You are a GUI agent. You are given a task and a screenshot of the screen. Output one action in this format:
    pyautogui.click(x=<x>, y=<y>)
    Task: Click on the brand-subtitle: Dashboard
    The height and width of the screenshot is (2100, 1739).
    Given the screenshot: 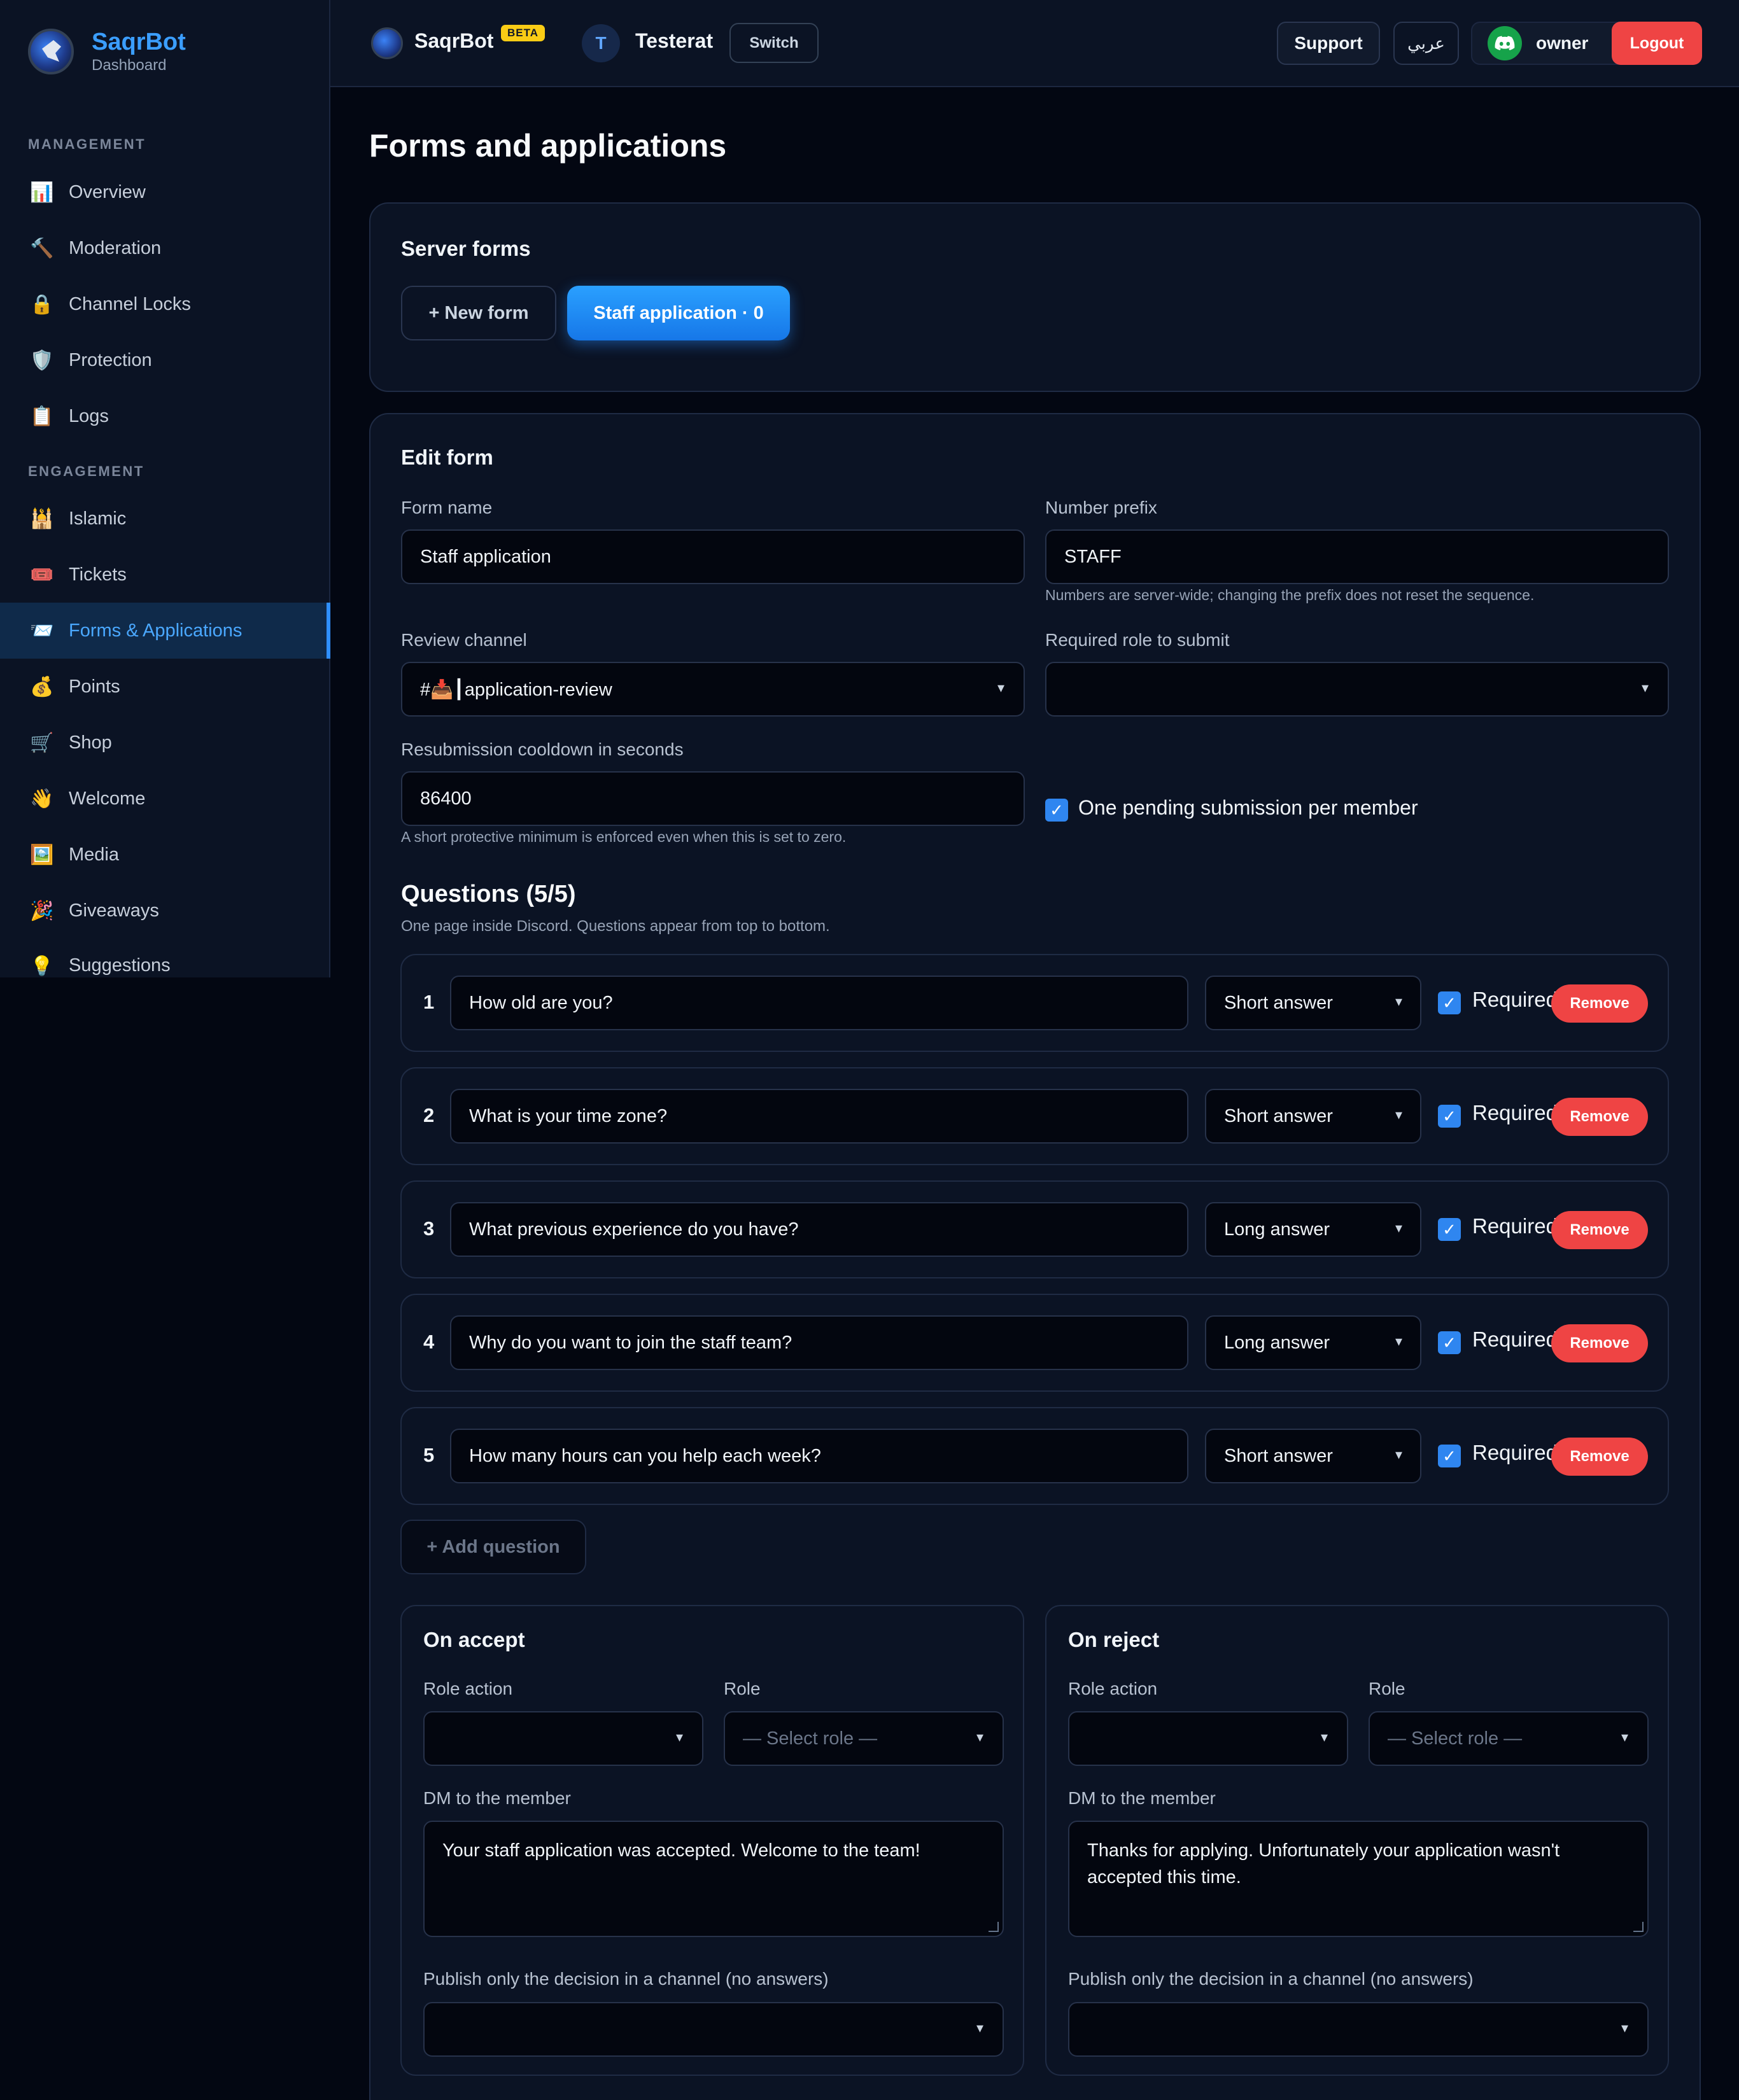 What is the action you would take?
    pyautogui.click(x=129, y=65)
    